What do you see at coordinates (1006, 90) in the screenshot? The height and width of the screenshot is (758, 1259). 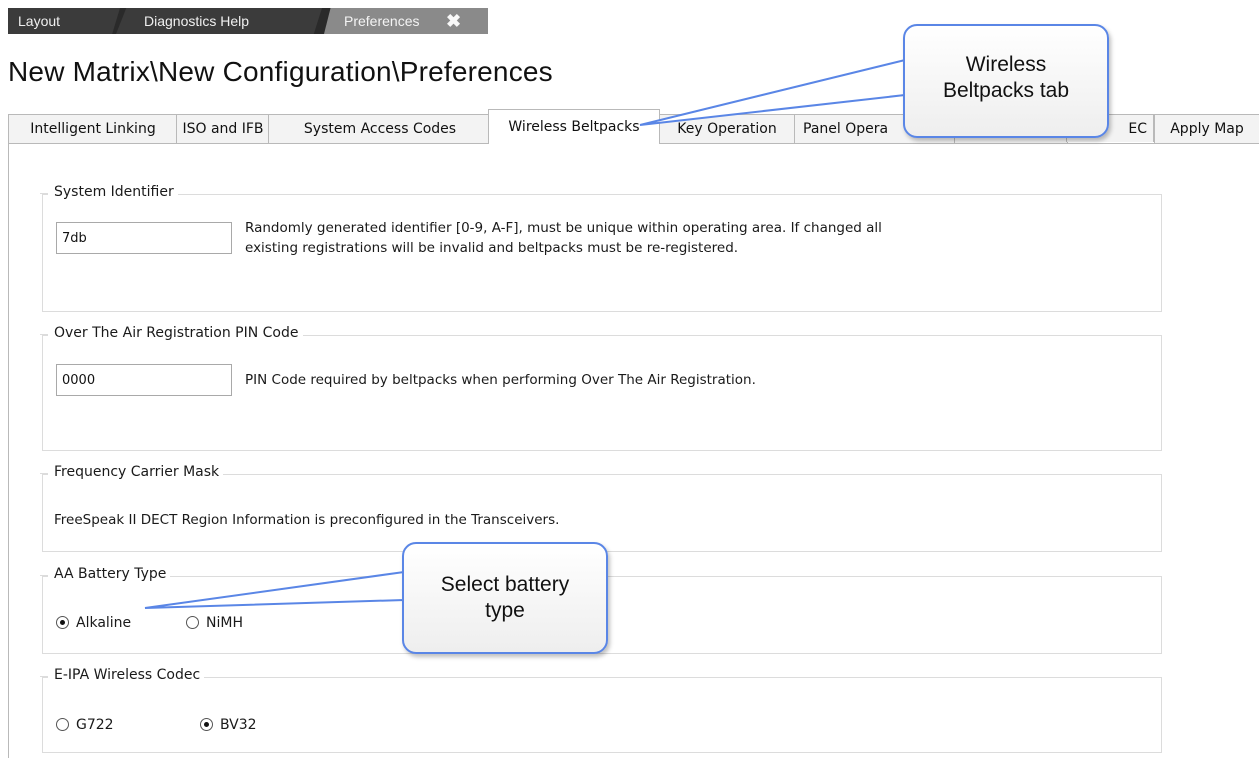 I see `callout-line-2: Beltpacks tab` at bounding box center [1006, 90].